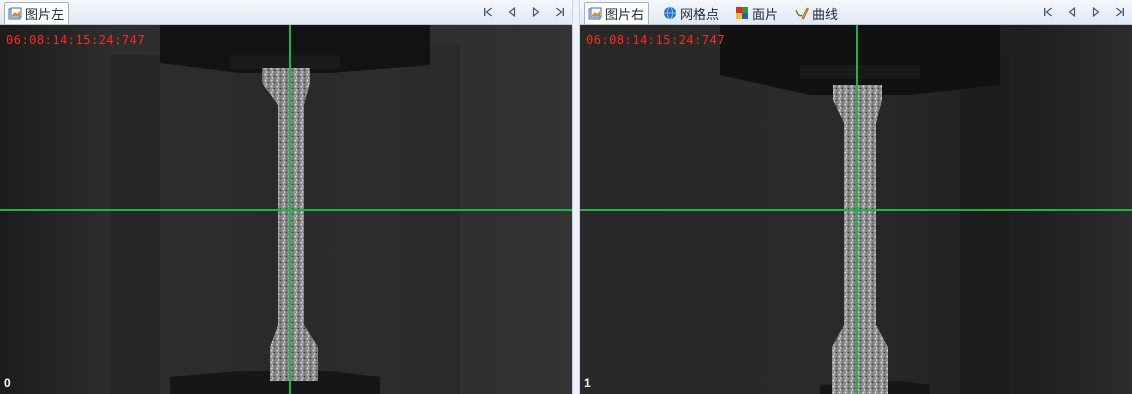  What do you see at coordinates (1084, 12) in the screenshot?
I see `right-frame-navigation` at bounding box center [1084, 12].